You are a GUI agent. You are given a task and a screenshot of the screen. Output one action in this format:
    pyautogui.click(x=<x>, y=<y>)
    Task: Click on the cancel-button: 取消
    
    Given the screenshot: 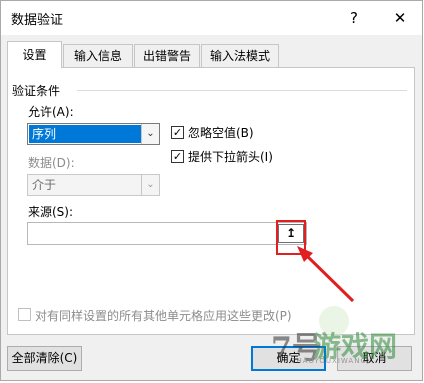 What is the action you would take?
    pyautogui.click(x=374, y=358)
    